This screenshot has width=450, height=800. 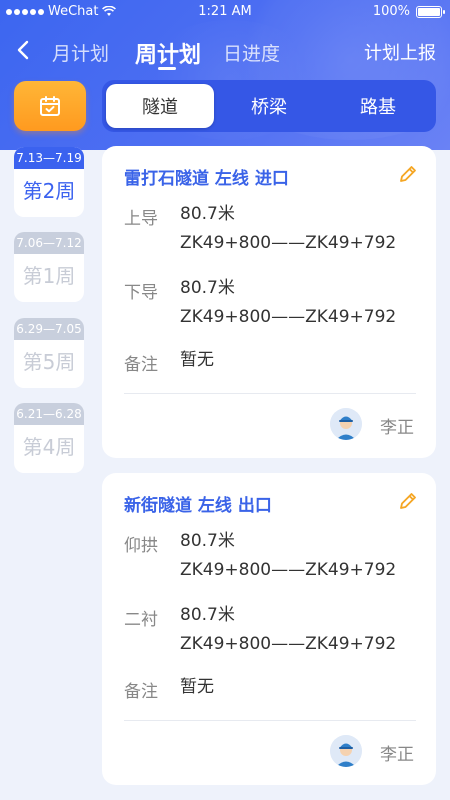 I want to click on week-label: 第2周, so click(x=49, y=191).